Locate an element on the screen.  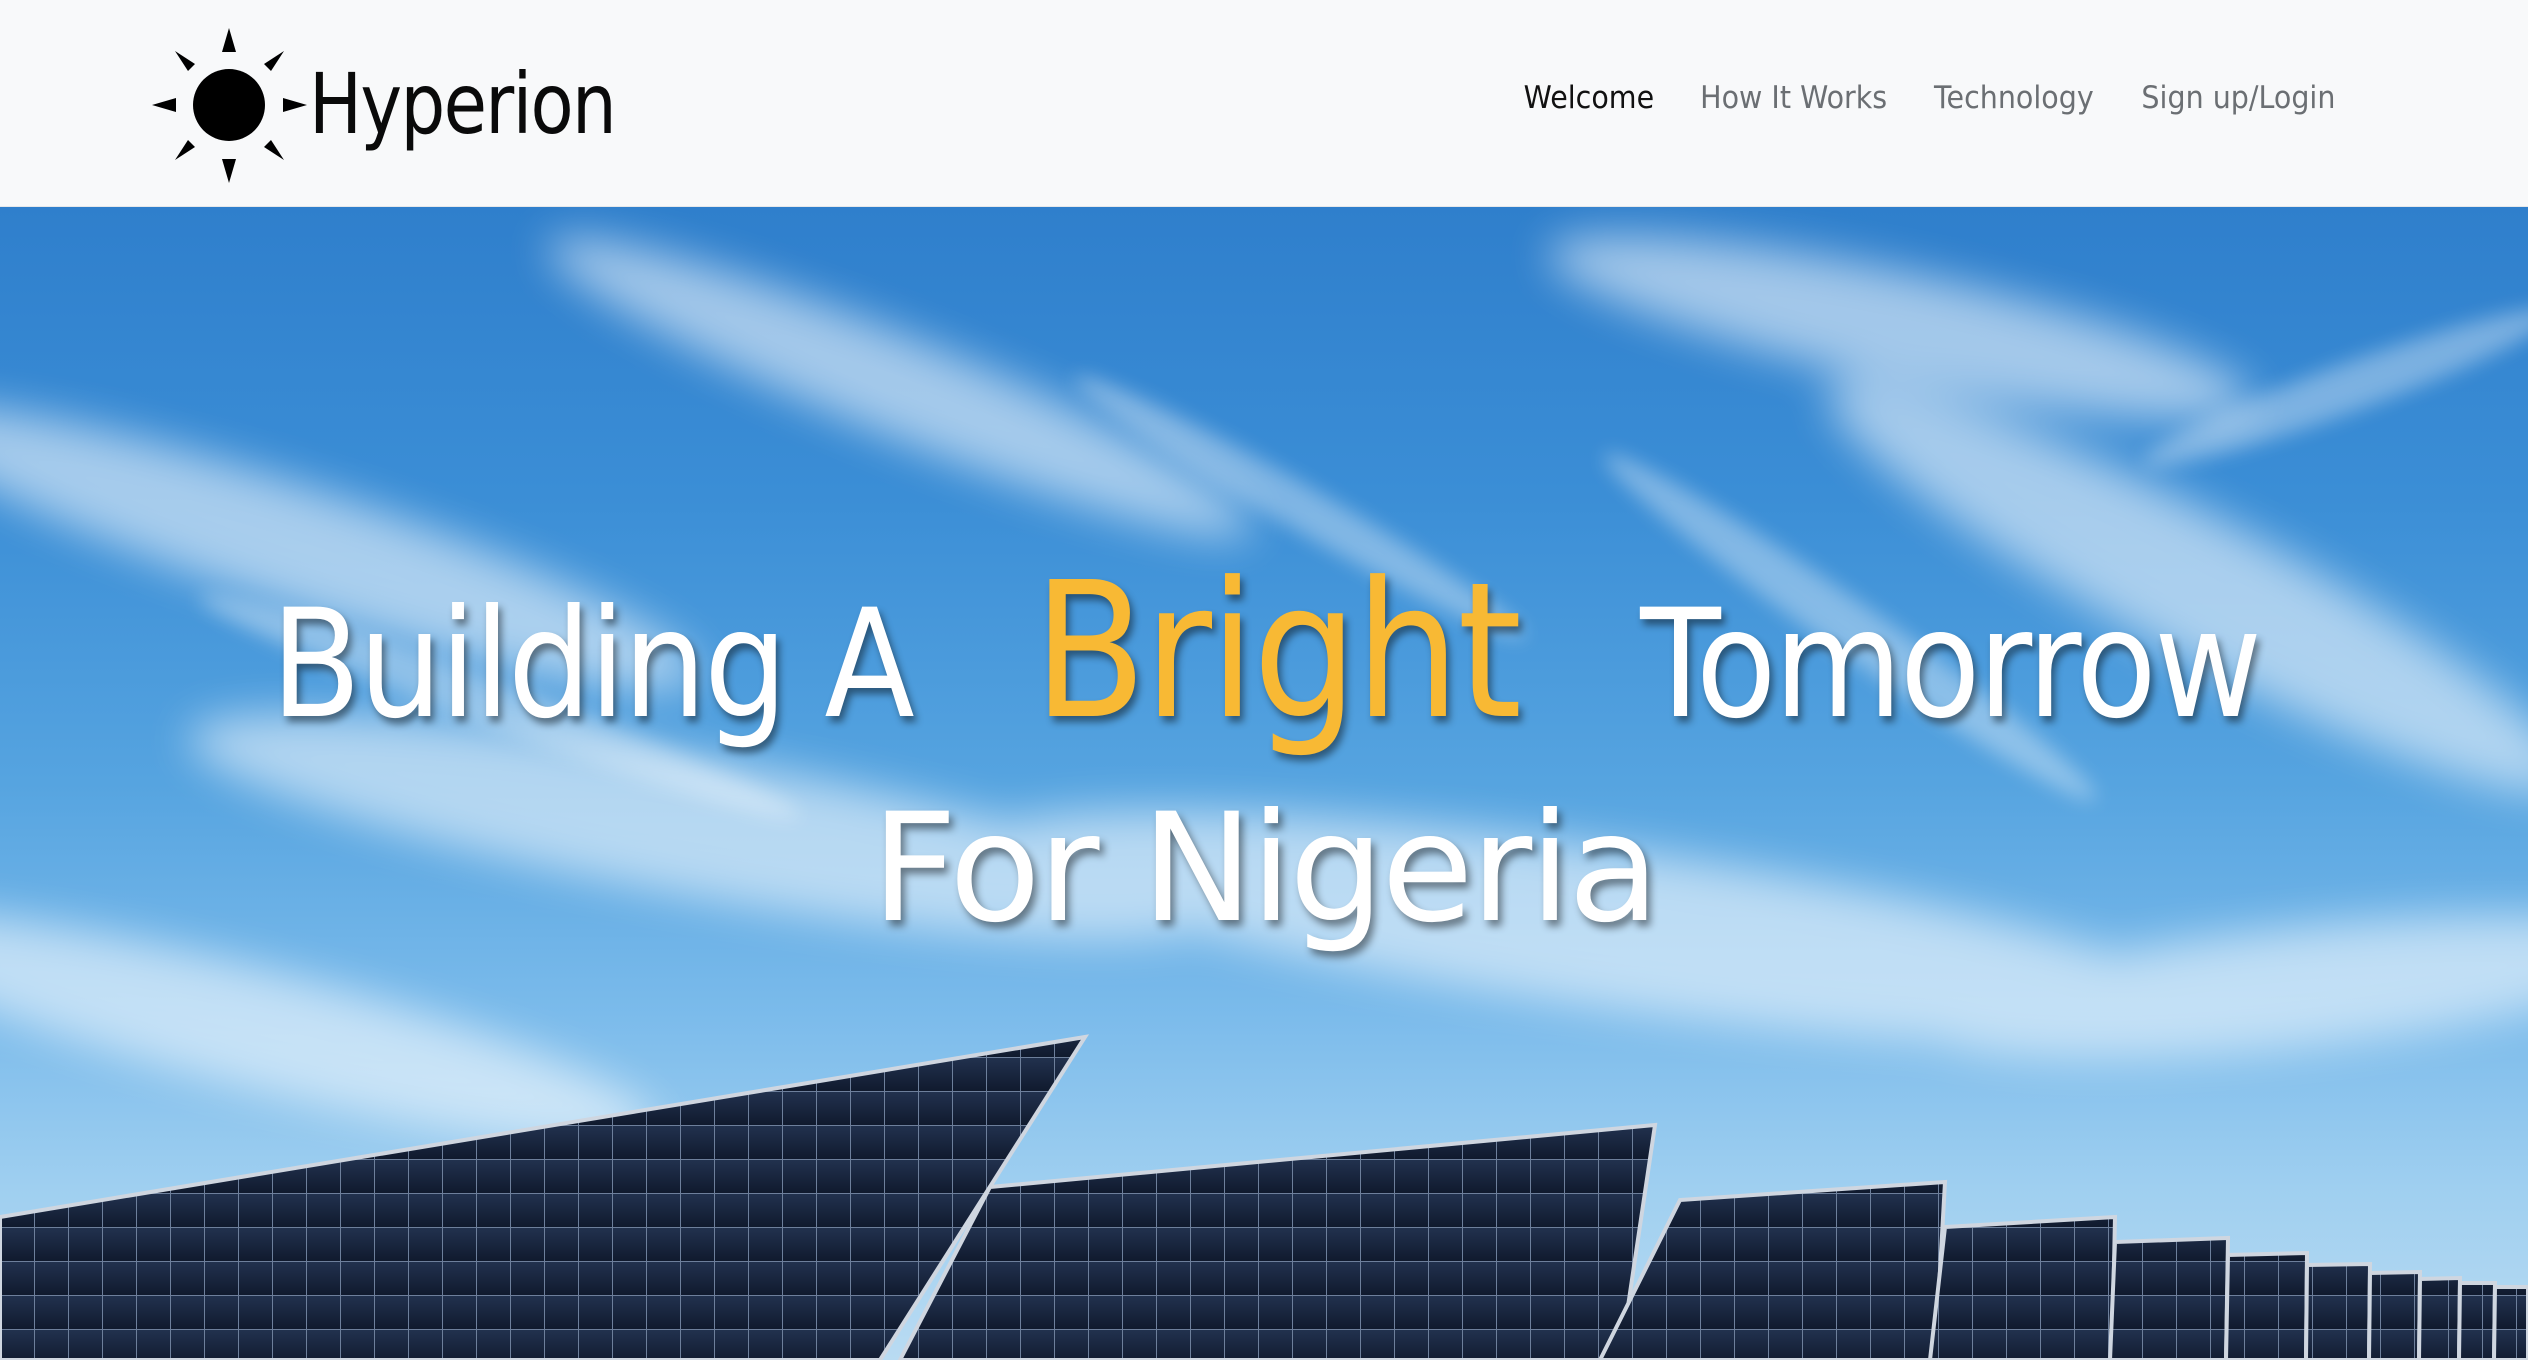
hero-headline-line2: For Nigeria is located at coordinates (1265, 869).